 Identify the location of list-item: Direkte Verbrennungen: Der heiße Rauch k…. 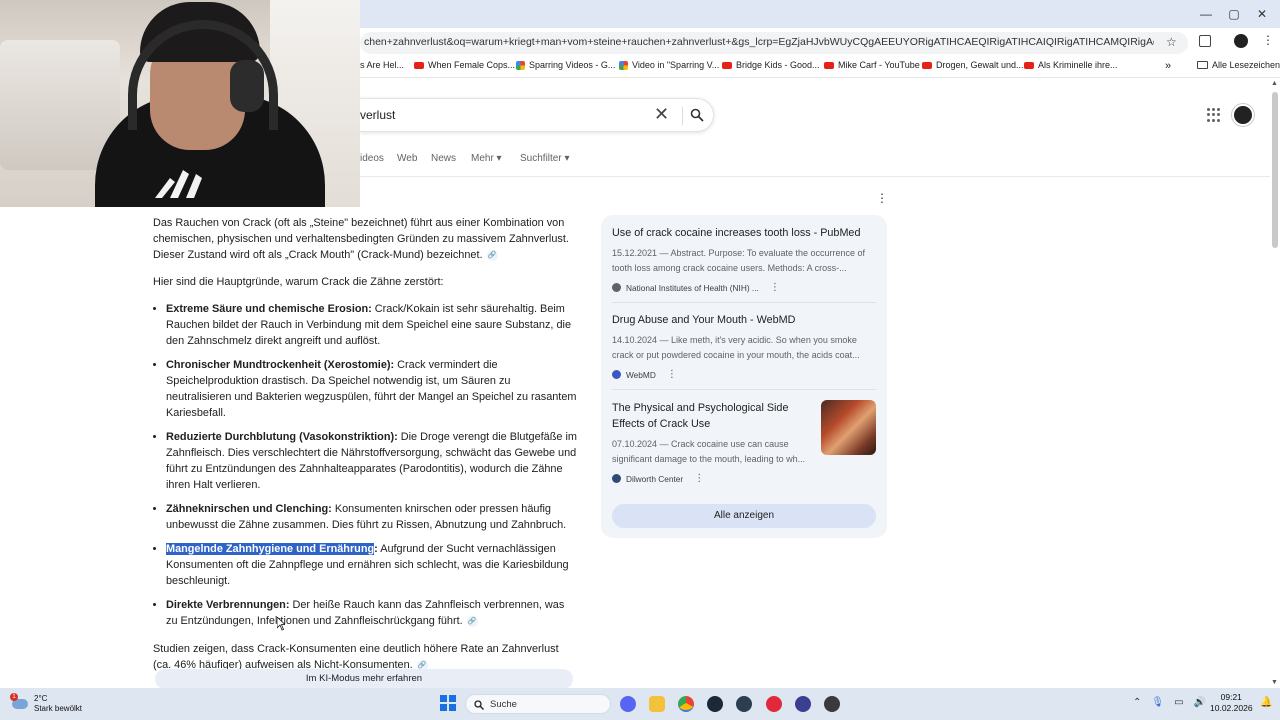
(371, 613).